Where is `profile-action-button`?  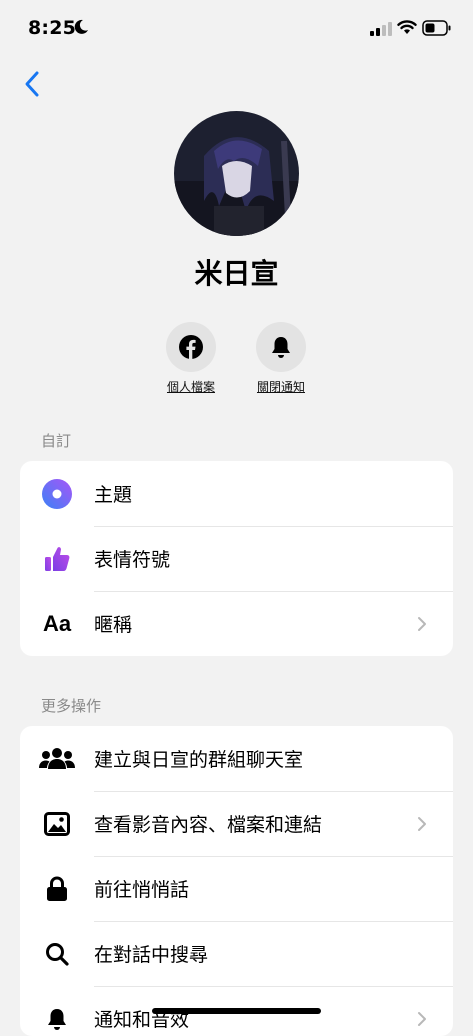
profile-action-button is located at coordinates (191, 347).